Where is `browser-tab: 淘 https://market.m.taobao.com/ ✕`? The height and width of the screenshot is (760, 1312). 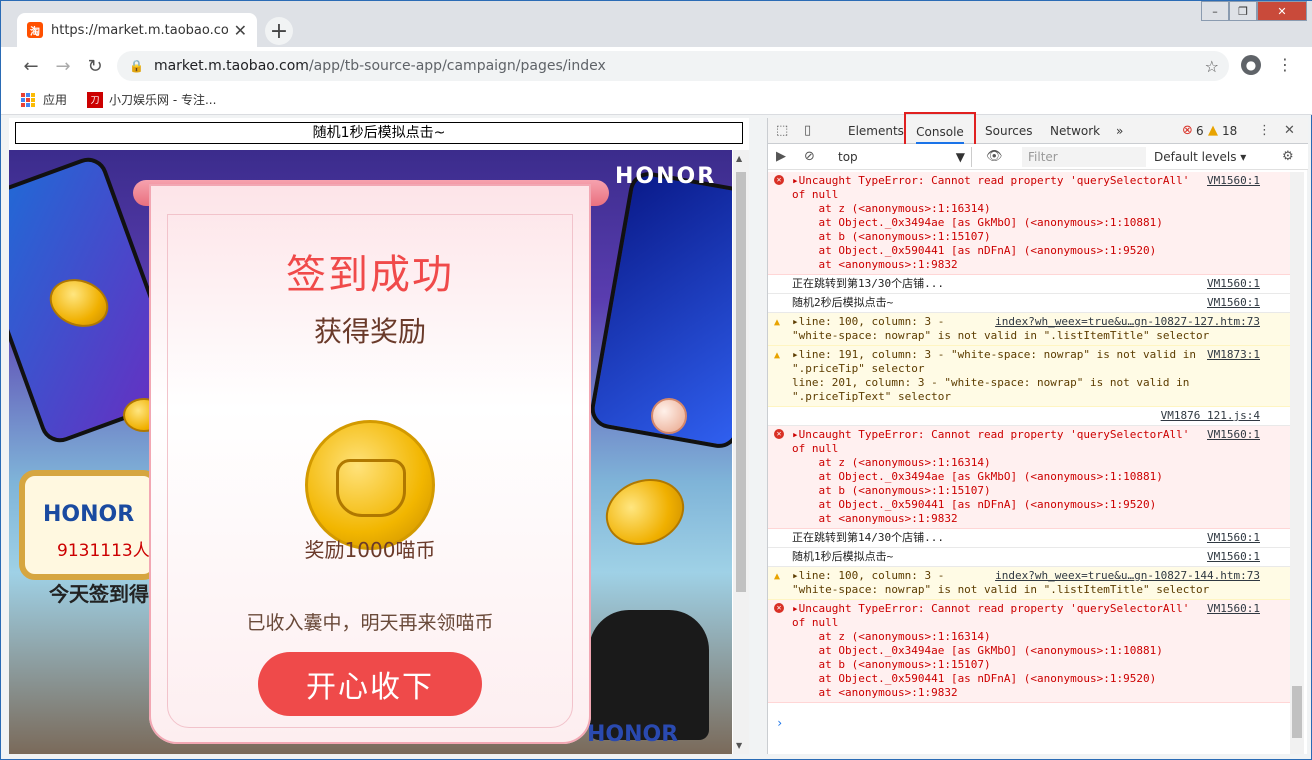 browser-tab: 淘 https://market.m.taobao.com/ ✕ is located at coordinates (137, 30).